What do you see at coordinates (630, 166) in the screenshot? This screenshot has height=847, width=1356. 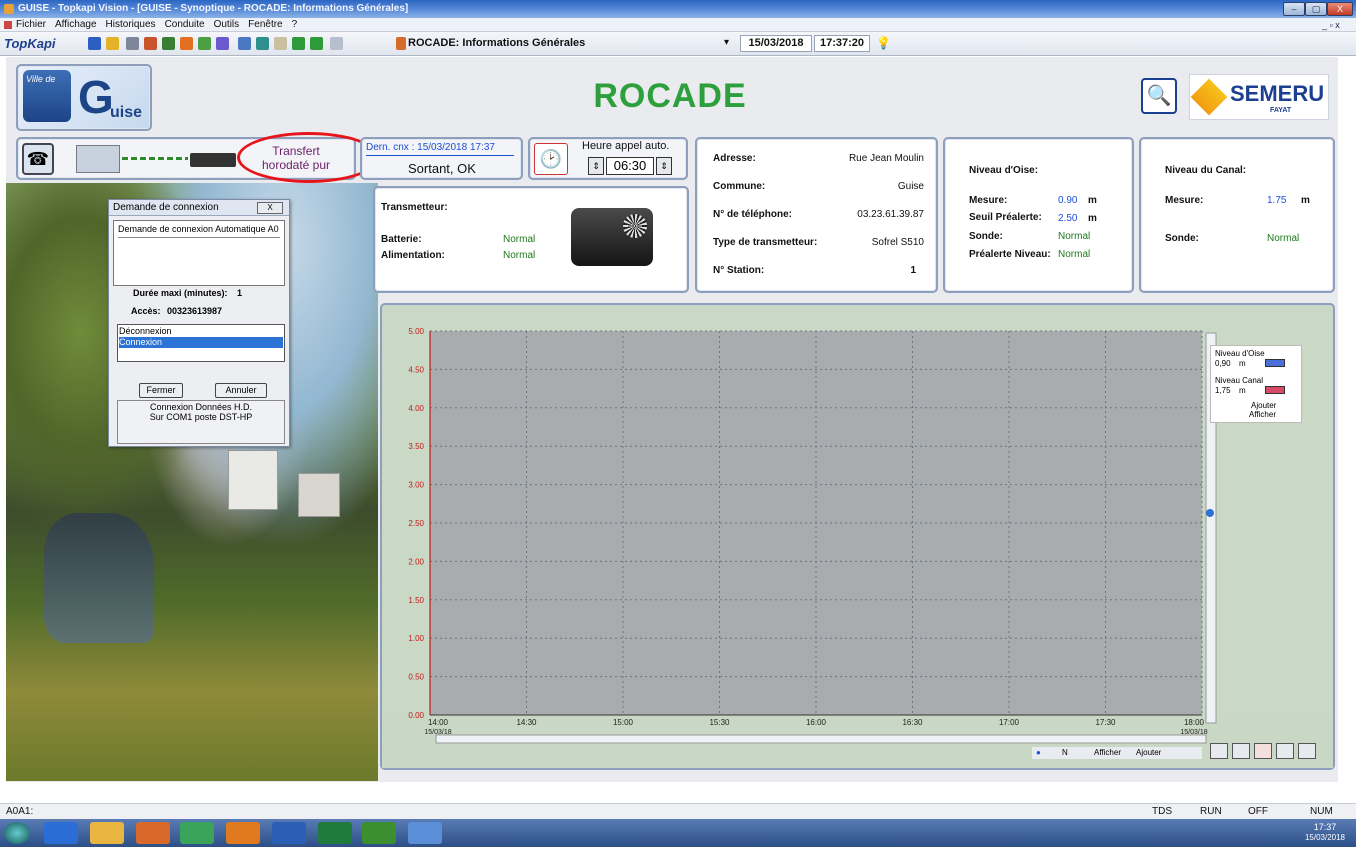 I see `auto-call-time-input: 06:30` at bounding box center [630, 166].